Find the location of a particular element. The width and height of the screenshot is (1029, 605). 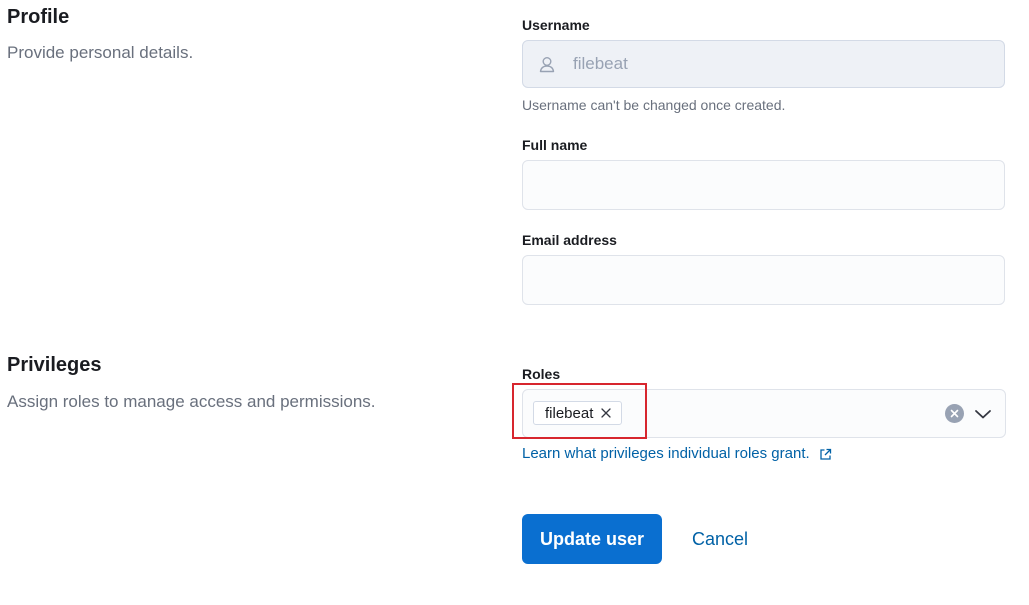

clear-circle-icon is located at coordinates (954, 413).